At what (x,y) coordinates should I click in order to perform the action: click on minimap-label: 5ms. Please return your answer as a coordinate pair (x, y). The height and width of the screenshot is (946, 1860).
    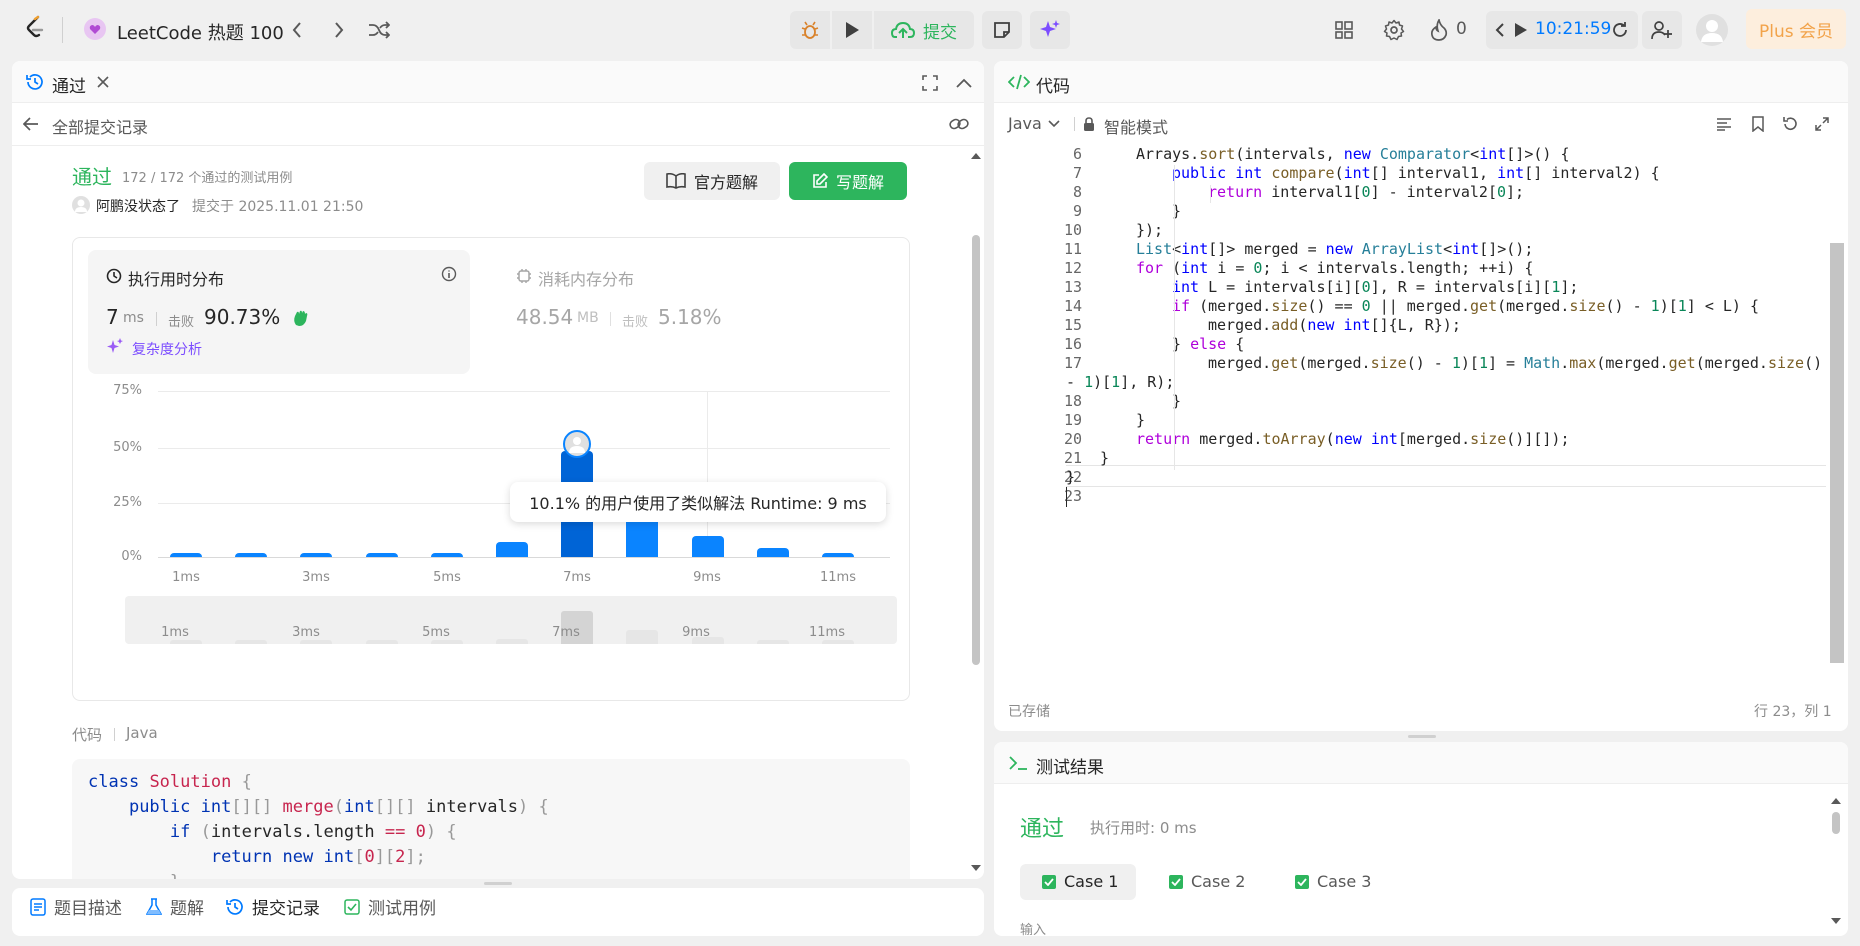
    Looking at the image, I should click on (436, 632).